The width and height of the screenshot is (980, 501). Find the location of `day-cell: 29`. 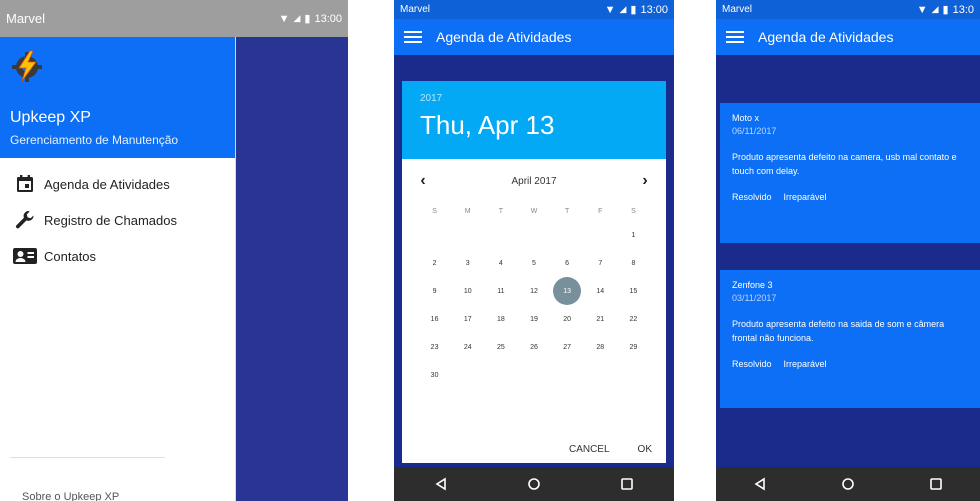

day-cell: 29 is located at coordinates (633, 347).